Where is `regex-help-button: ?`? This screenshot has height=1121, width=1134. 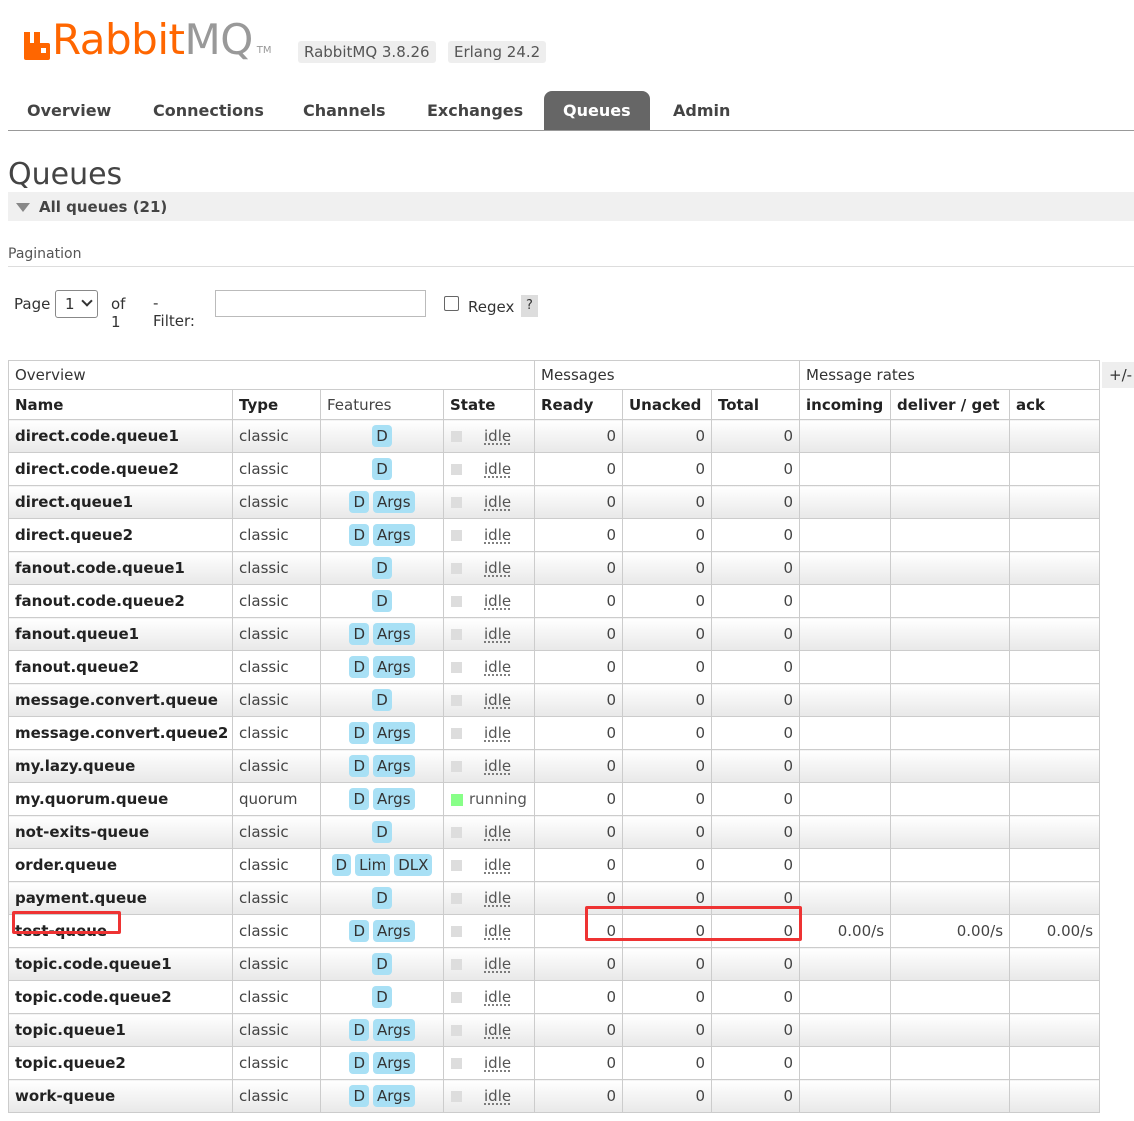
regex-help-button: ? is located at coordinates (529, 306).